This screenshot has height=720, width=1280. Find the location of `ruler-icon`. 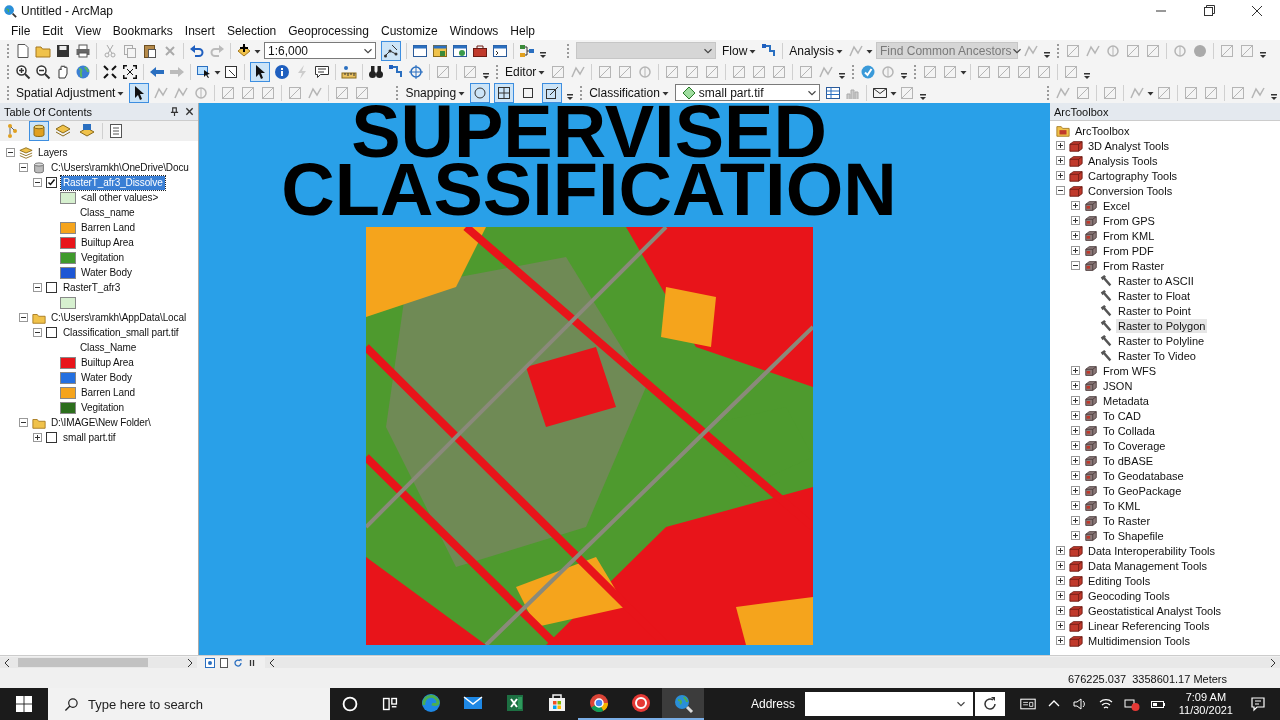

ruler-icon is located at coordinates (349, 71).